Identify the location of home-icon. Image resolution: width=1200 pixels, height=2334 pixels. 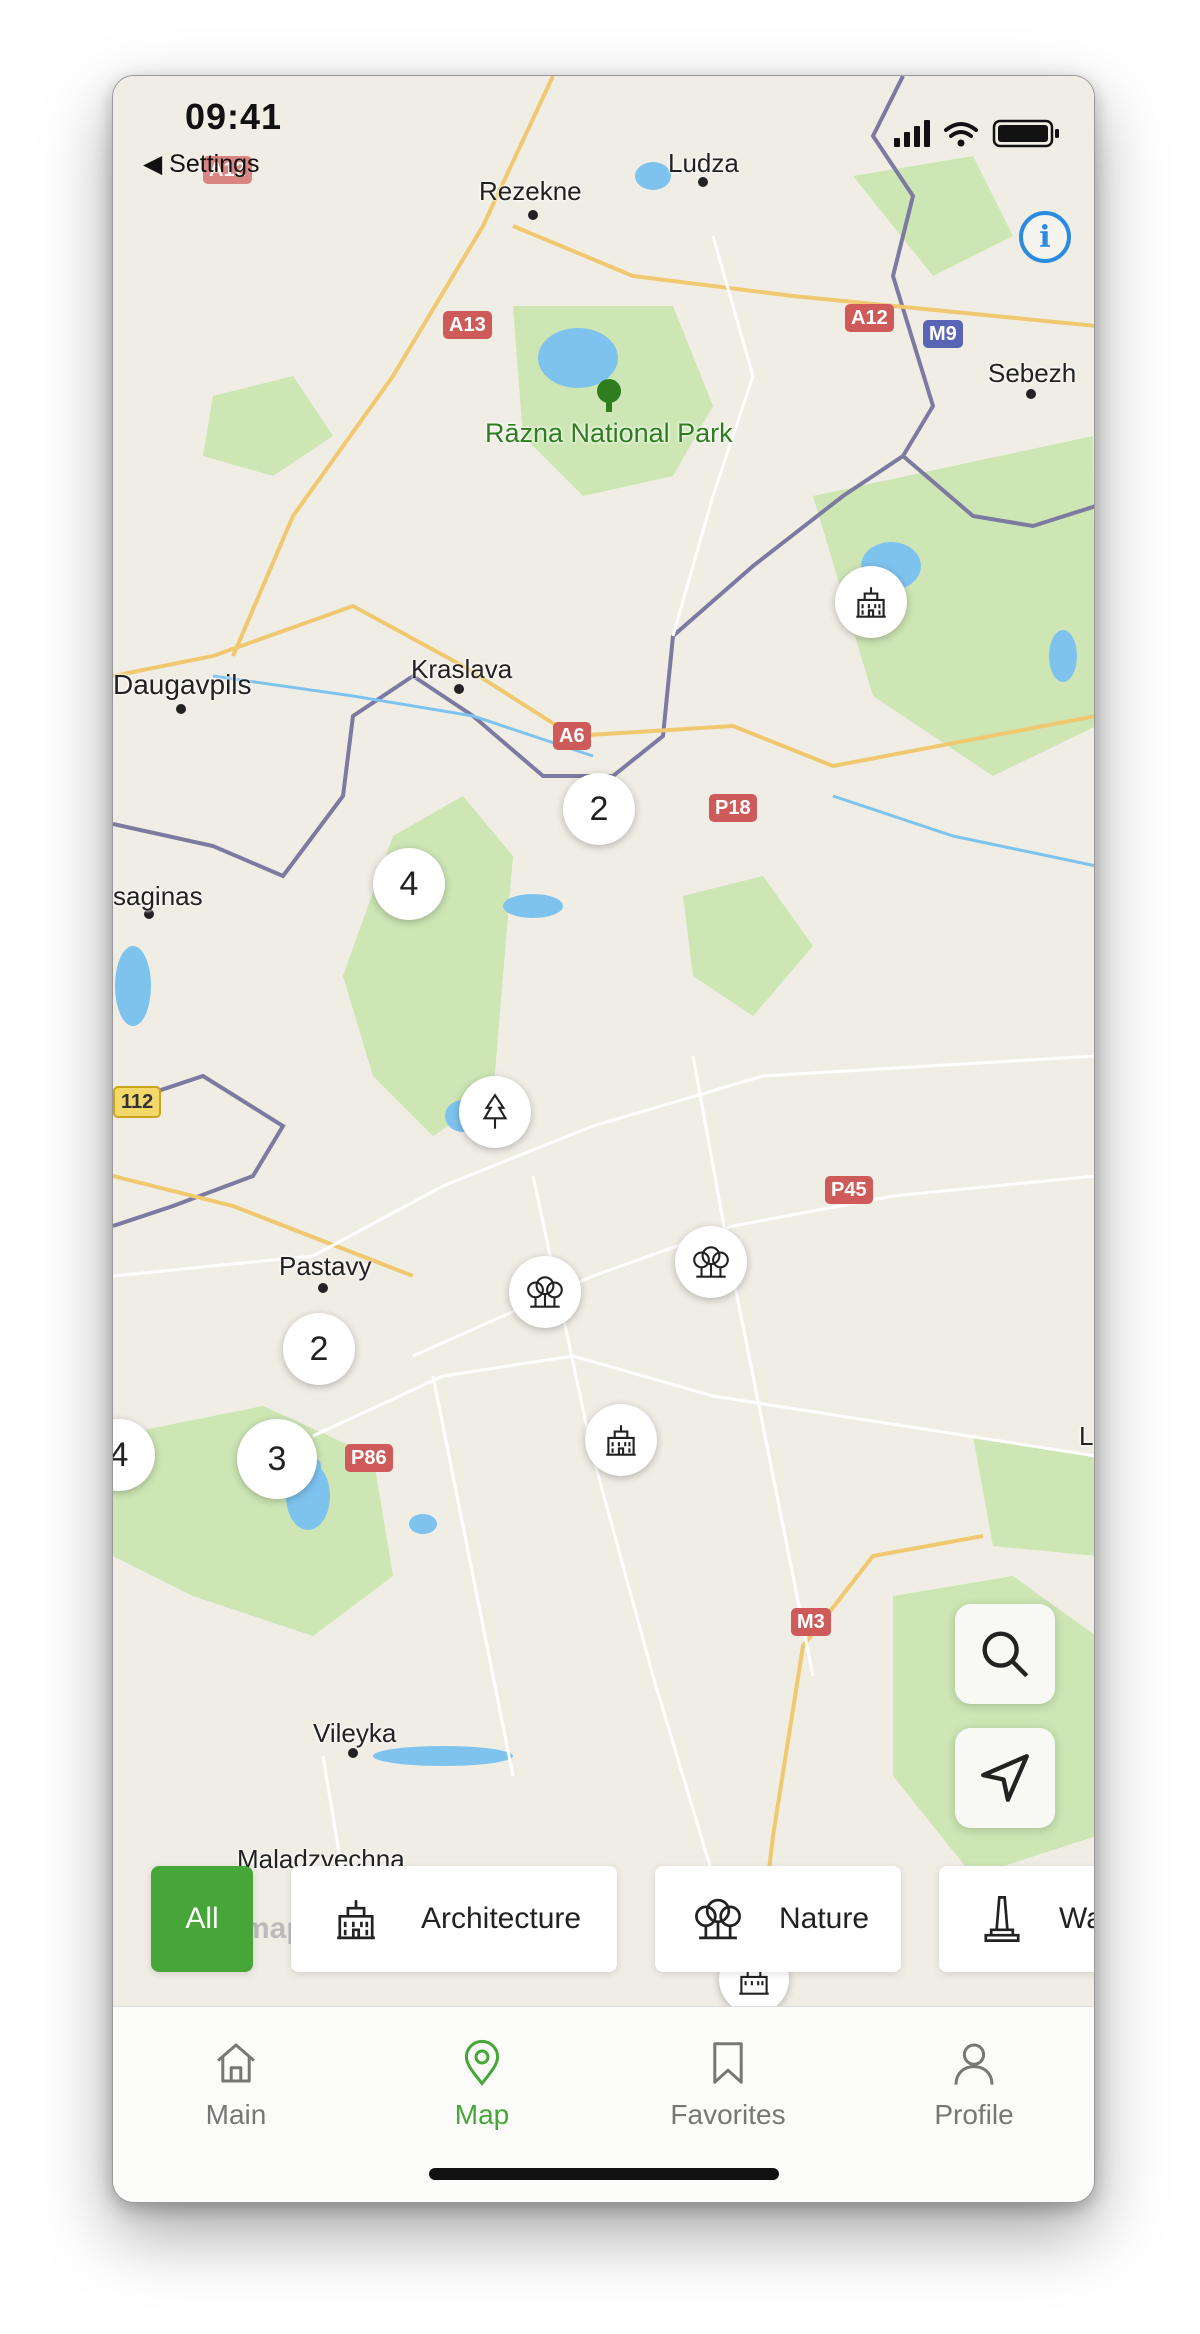
(236, 2063).